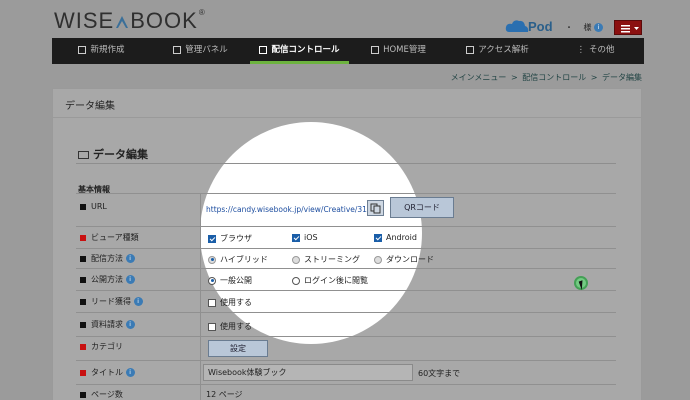 The width and height of the screenshot is (690, 400). I want to click on bar-chart-icon, so click(470, 49).